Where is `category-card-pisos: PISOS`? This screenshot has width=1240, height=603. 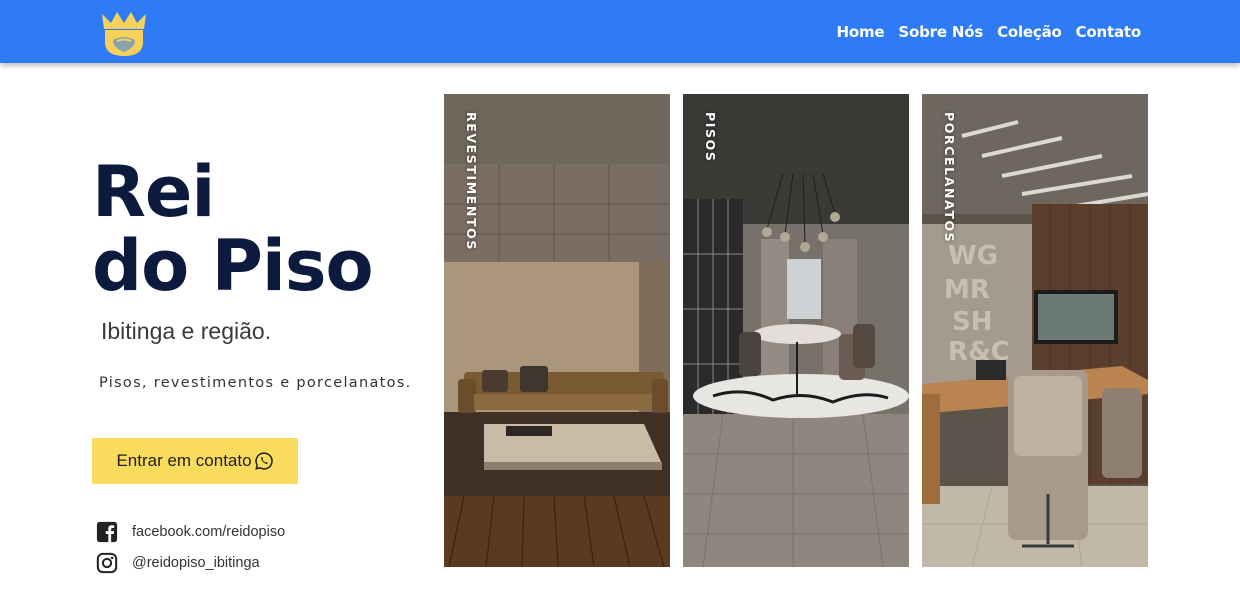
category-card-pisos: PISOS is located at coordinates (796, 330).